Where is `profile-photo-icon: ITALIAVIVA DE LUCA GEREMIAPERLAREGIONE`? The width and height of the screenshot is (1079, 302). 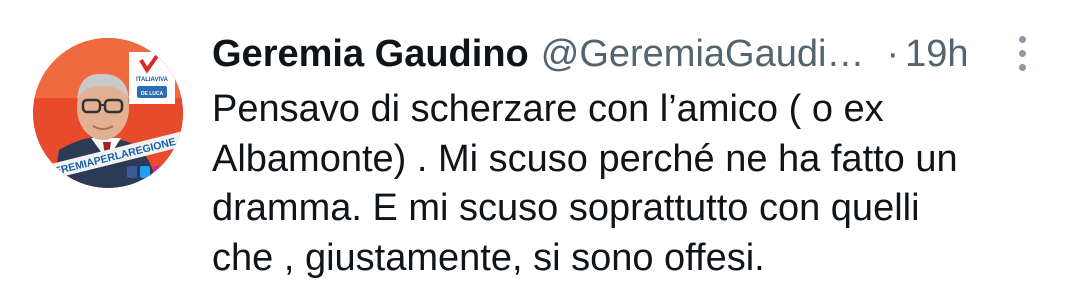 profile-photo-icon: ITALIAVIVA DE LUCA GEREMIAPERLAREGIONE is located at coordinates (108, 113).